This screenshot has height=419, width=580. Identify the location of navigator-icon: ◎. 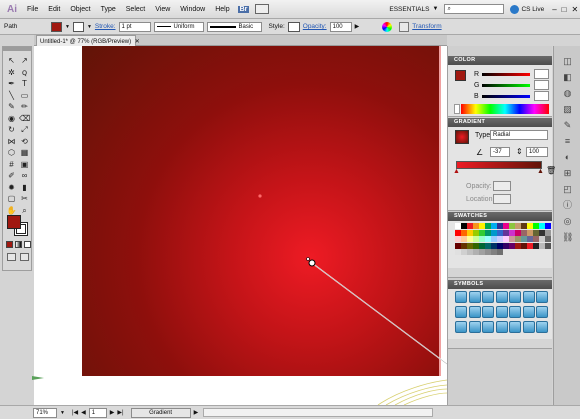
(567, 221).